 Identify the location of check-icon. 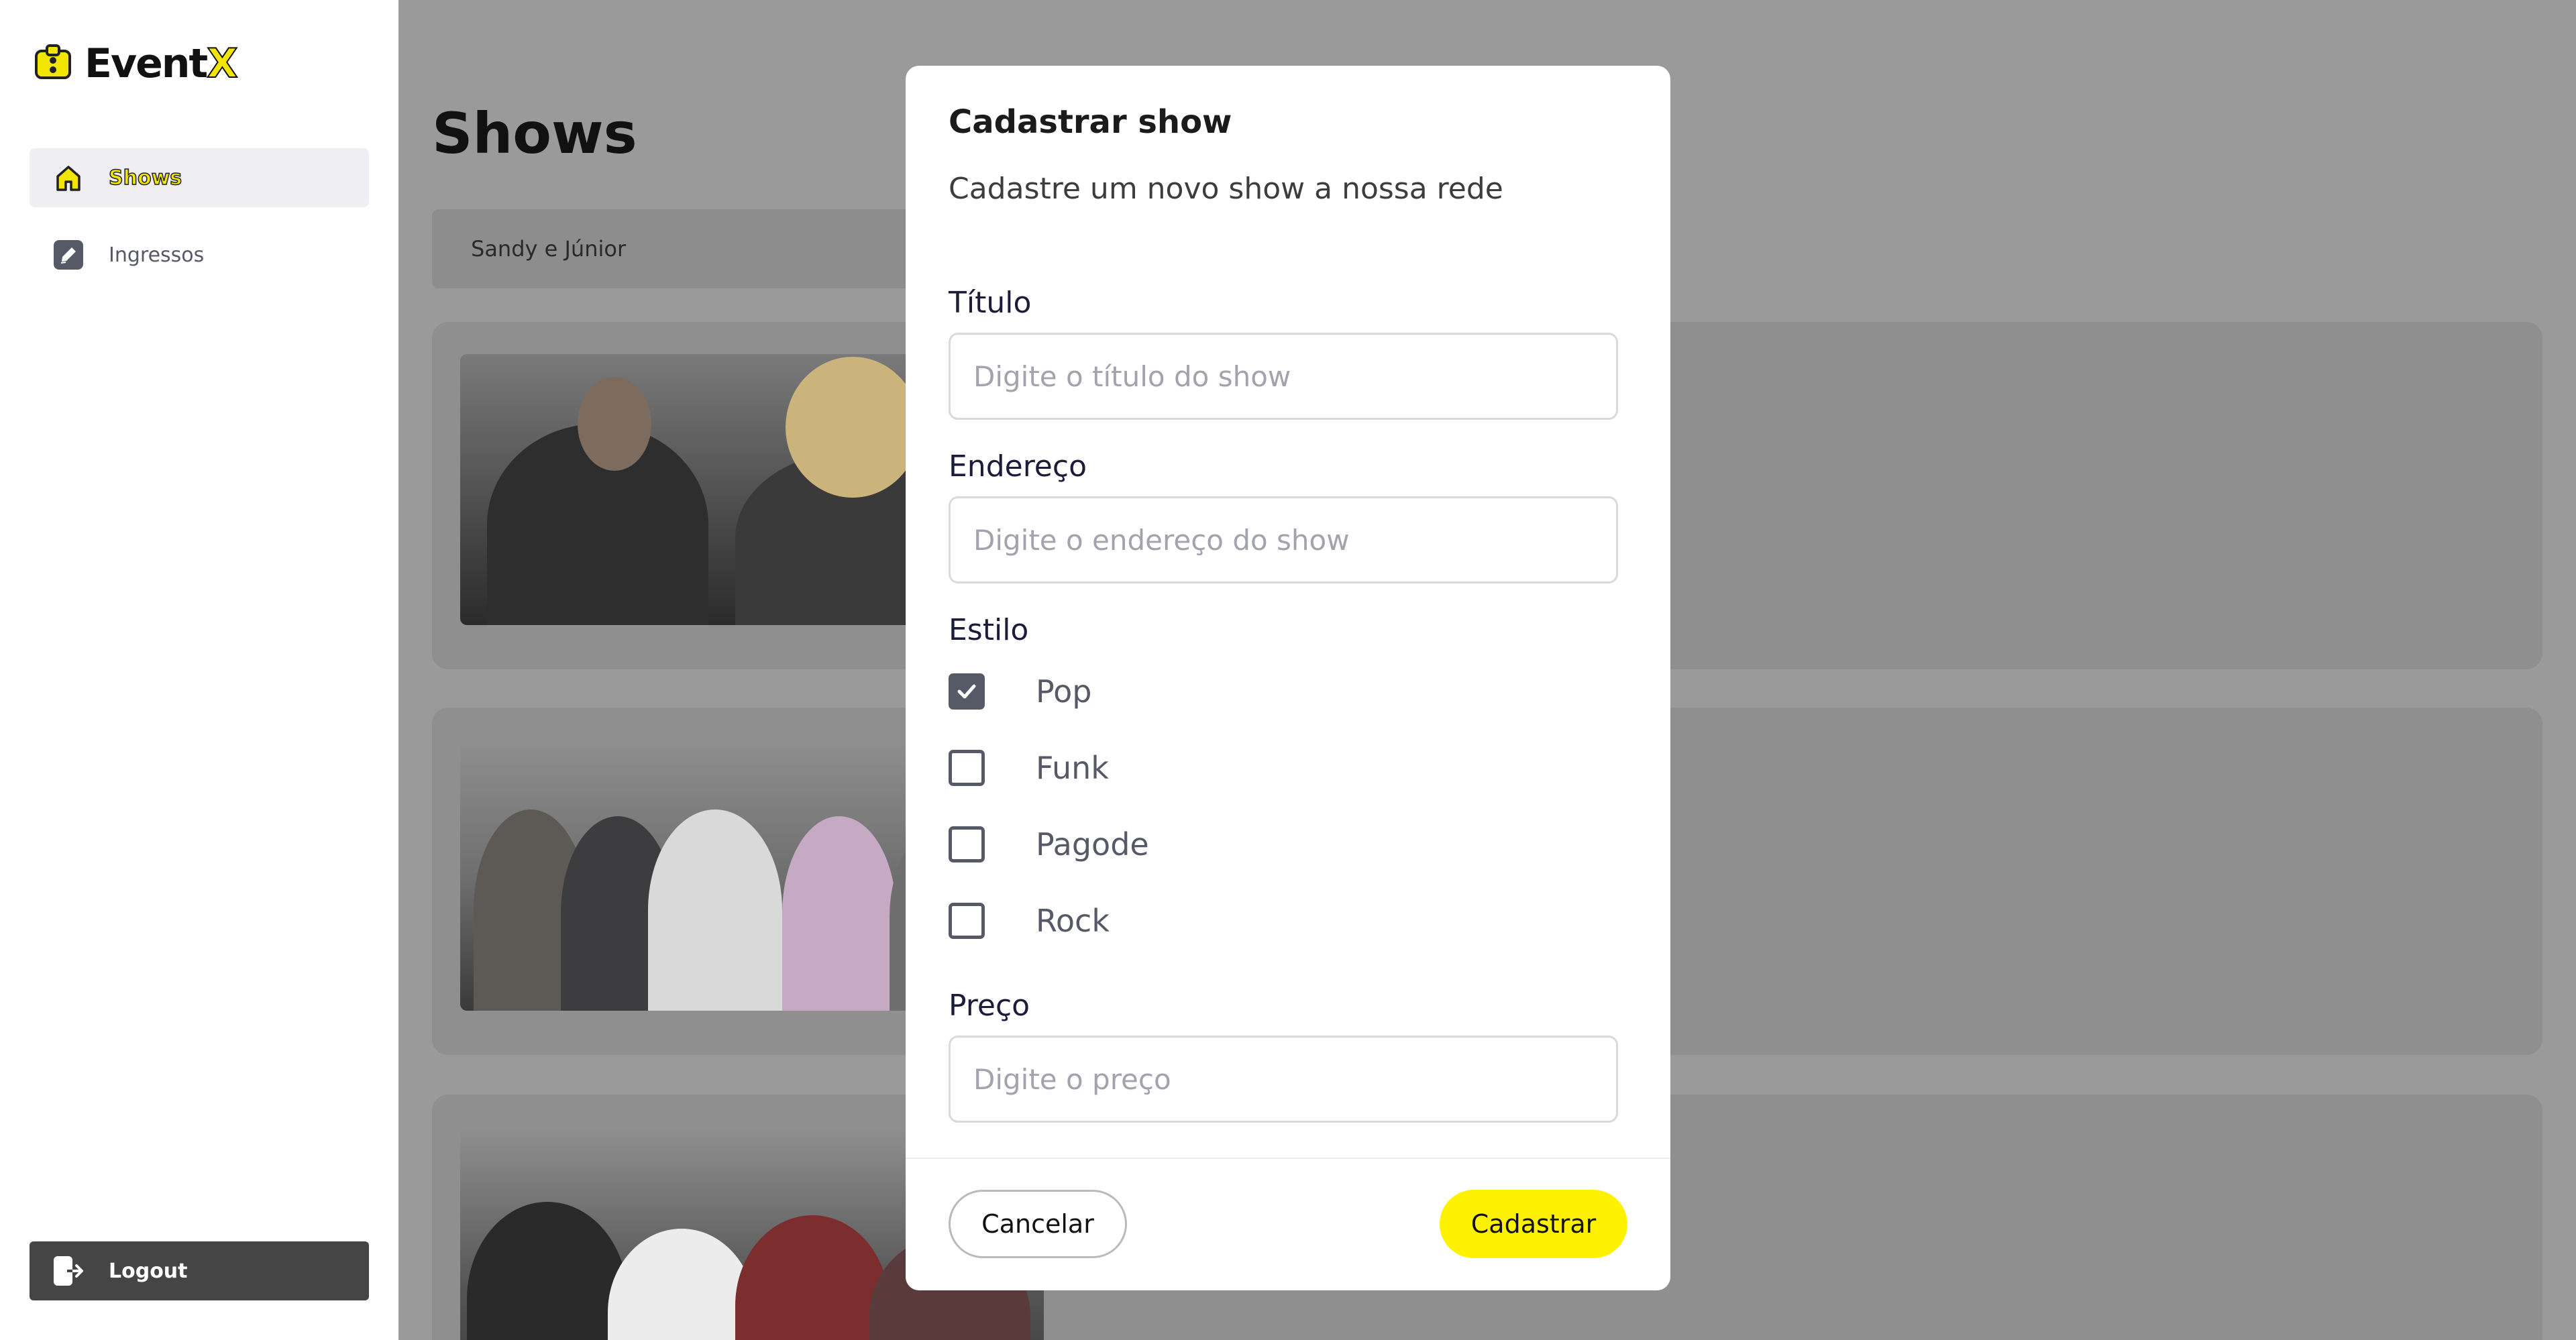
(966, 691).